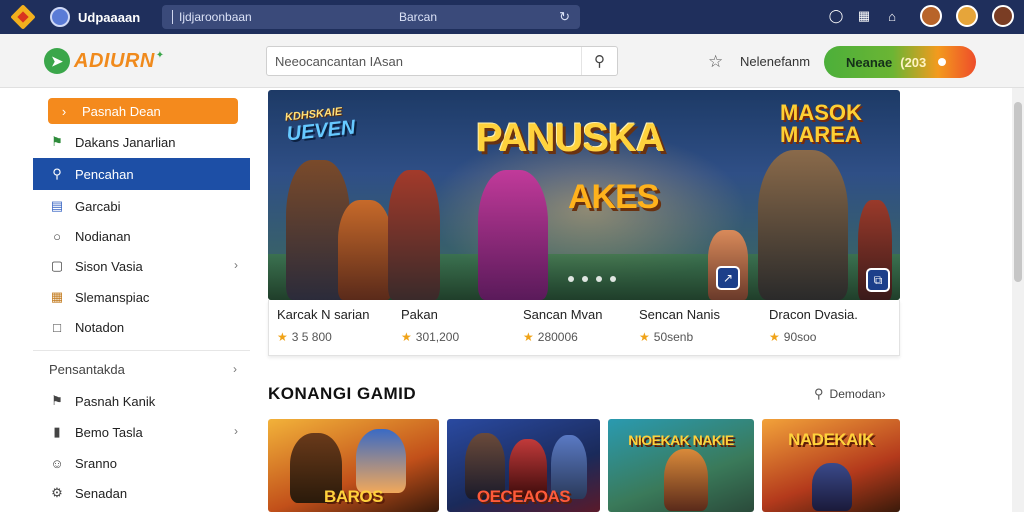 Image resolution: width=1024 pixels, height=512 pixels. I want to click on featured-meta: 50senb, so click(673, 337).